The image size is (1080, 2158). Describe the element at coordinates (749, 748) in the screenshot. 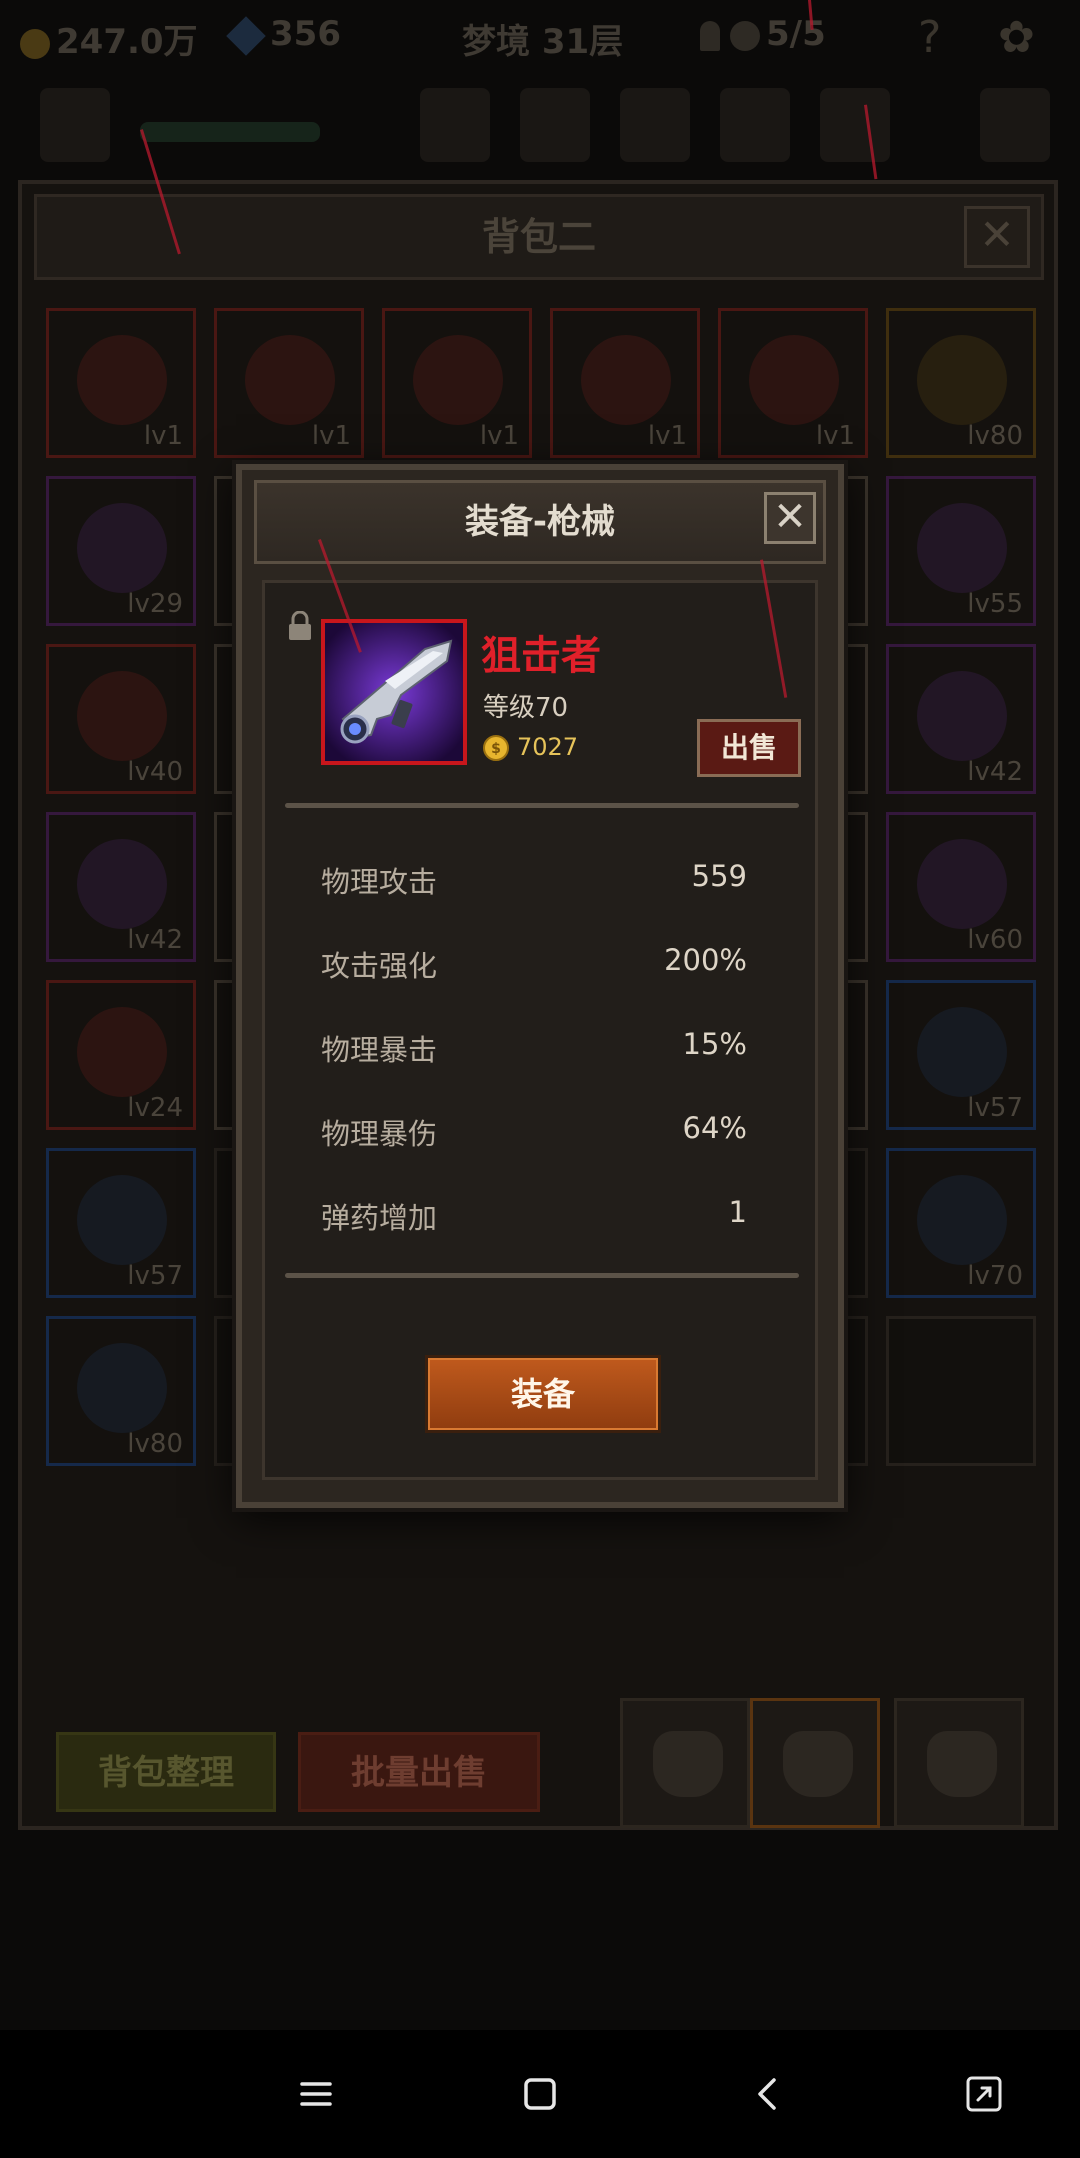

I see `sell-button: 出售` at that location.